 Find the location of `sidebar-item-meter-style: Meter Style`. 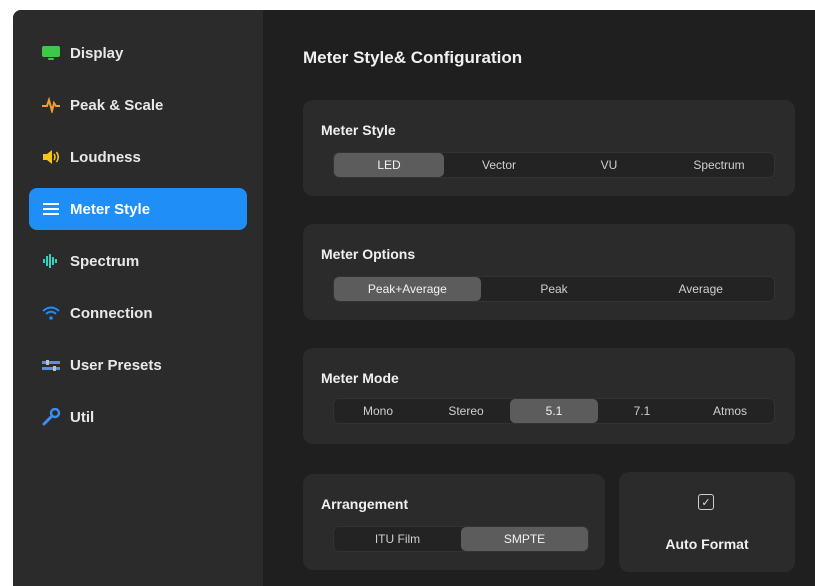

sidebar-item-meter-style: Meter Style is located at coordinates (138, 209).